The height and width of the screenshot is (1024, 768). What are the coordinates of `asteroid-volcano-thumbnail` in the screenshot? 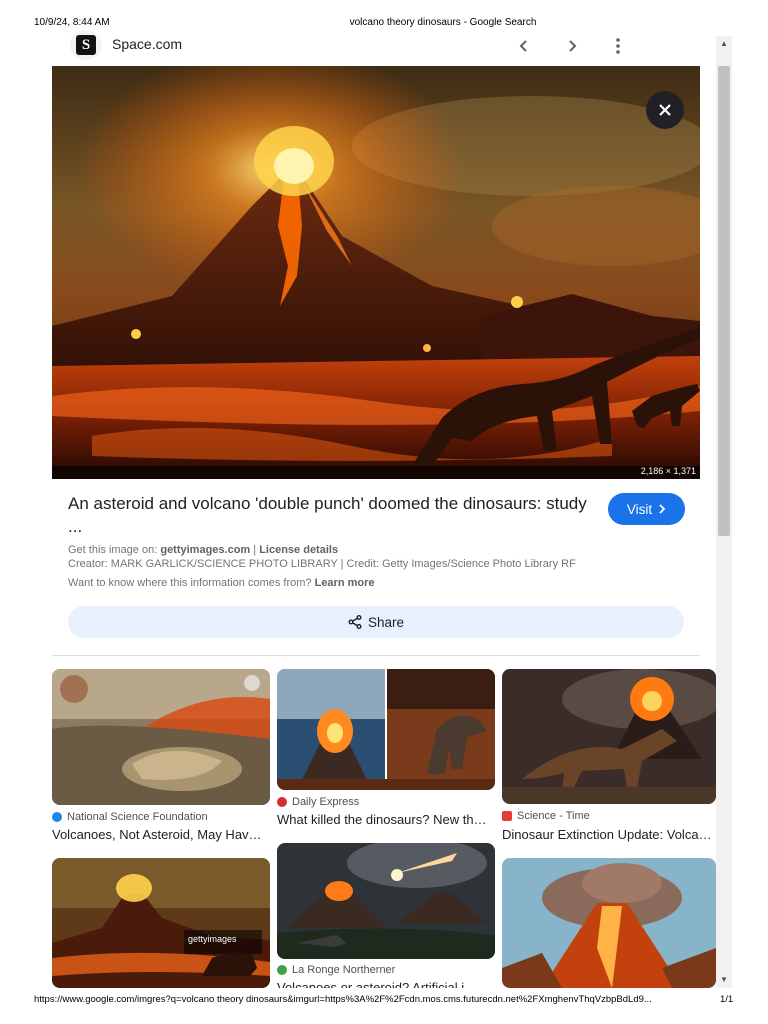 It's located at (386, 901).